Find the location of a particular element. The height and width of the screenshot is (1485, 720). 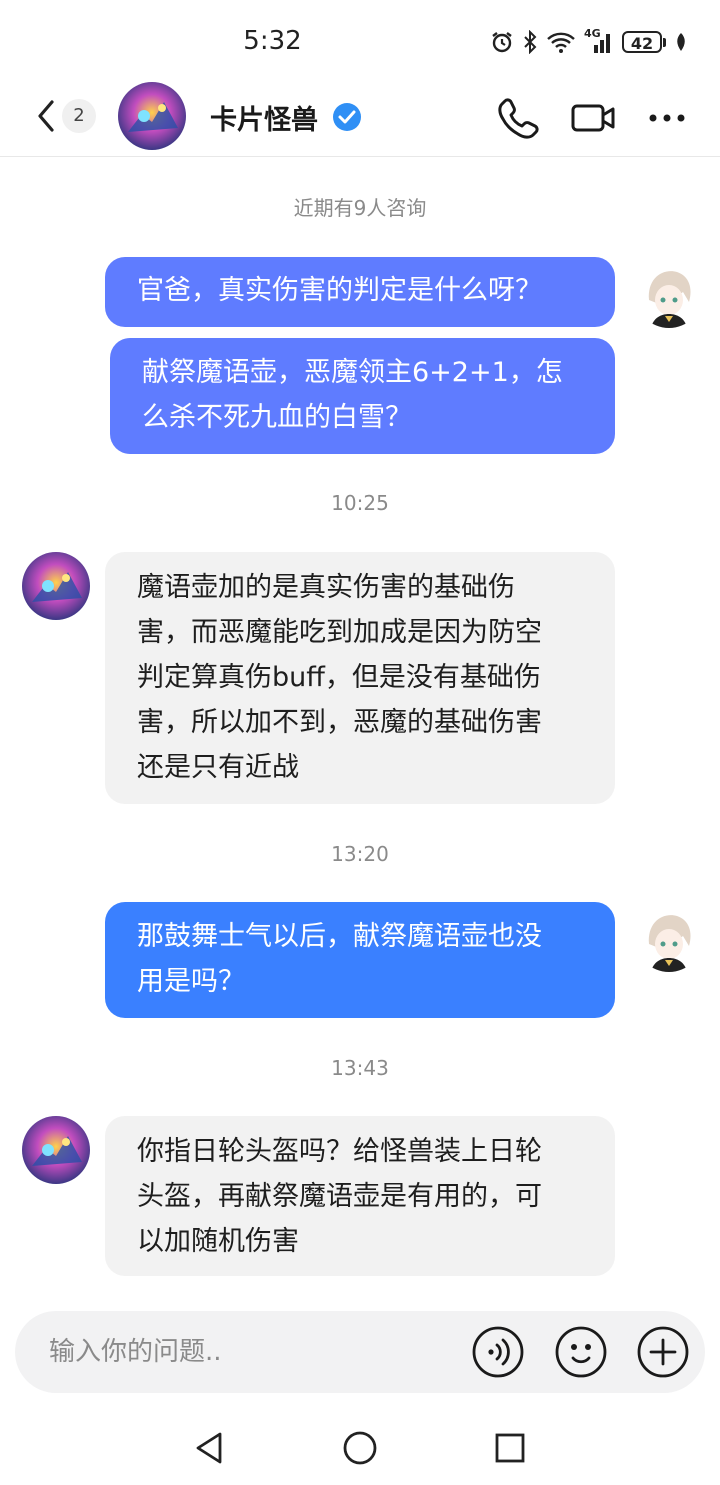

video-call-button is located at coordinates (592, 118).